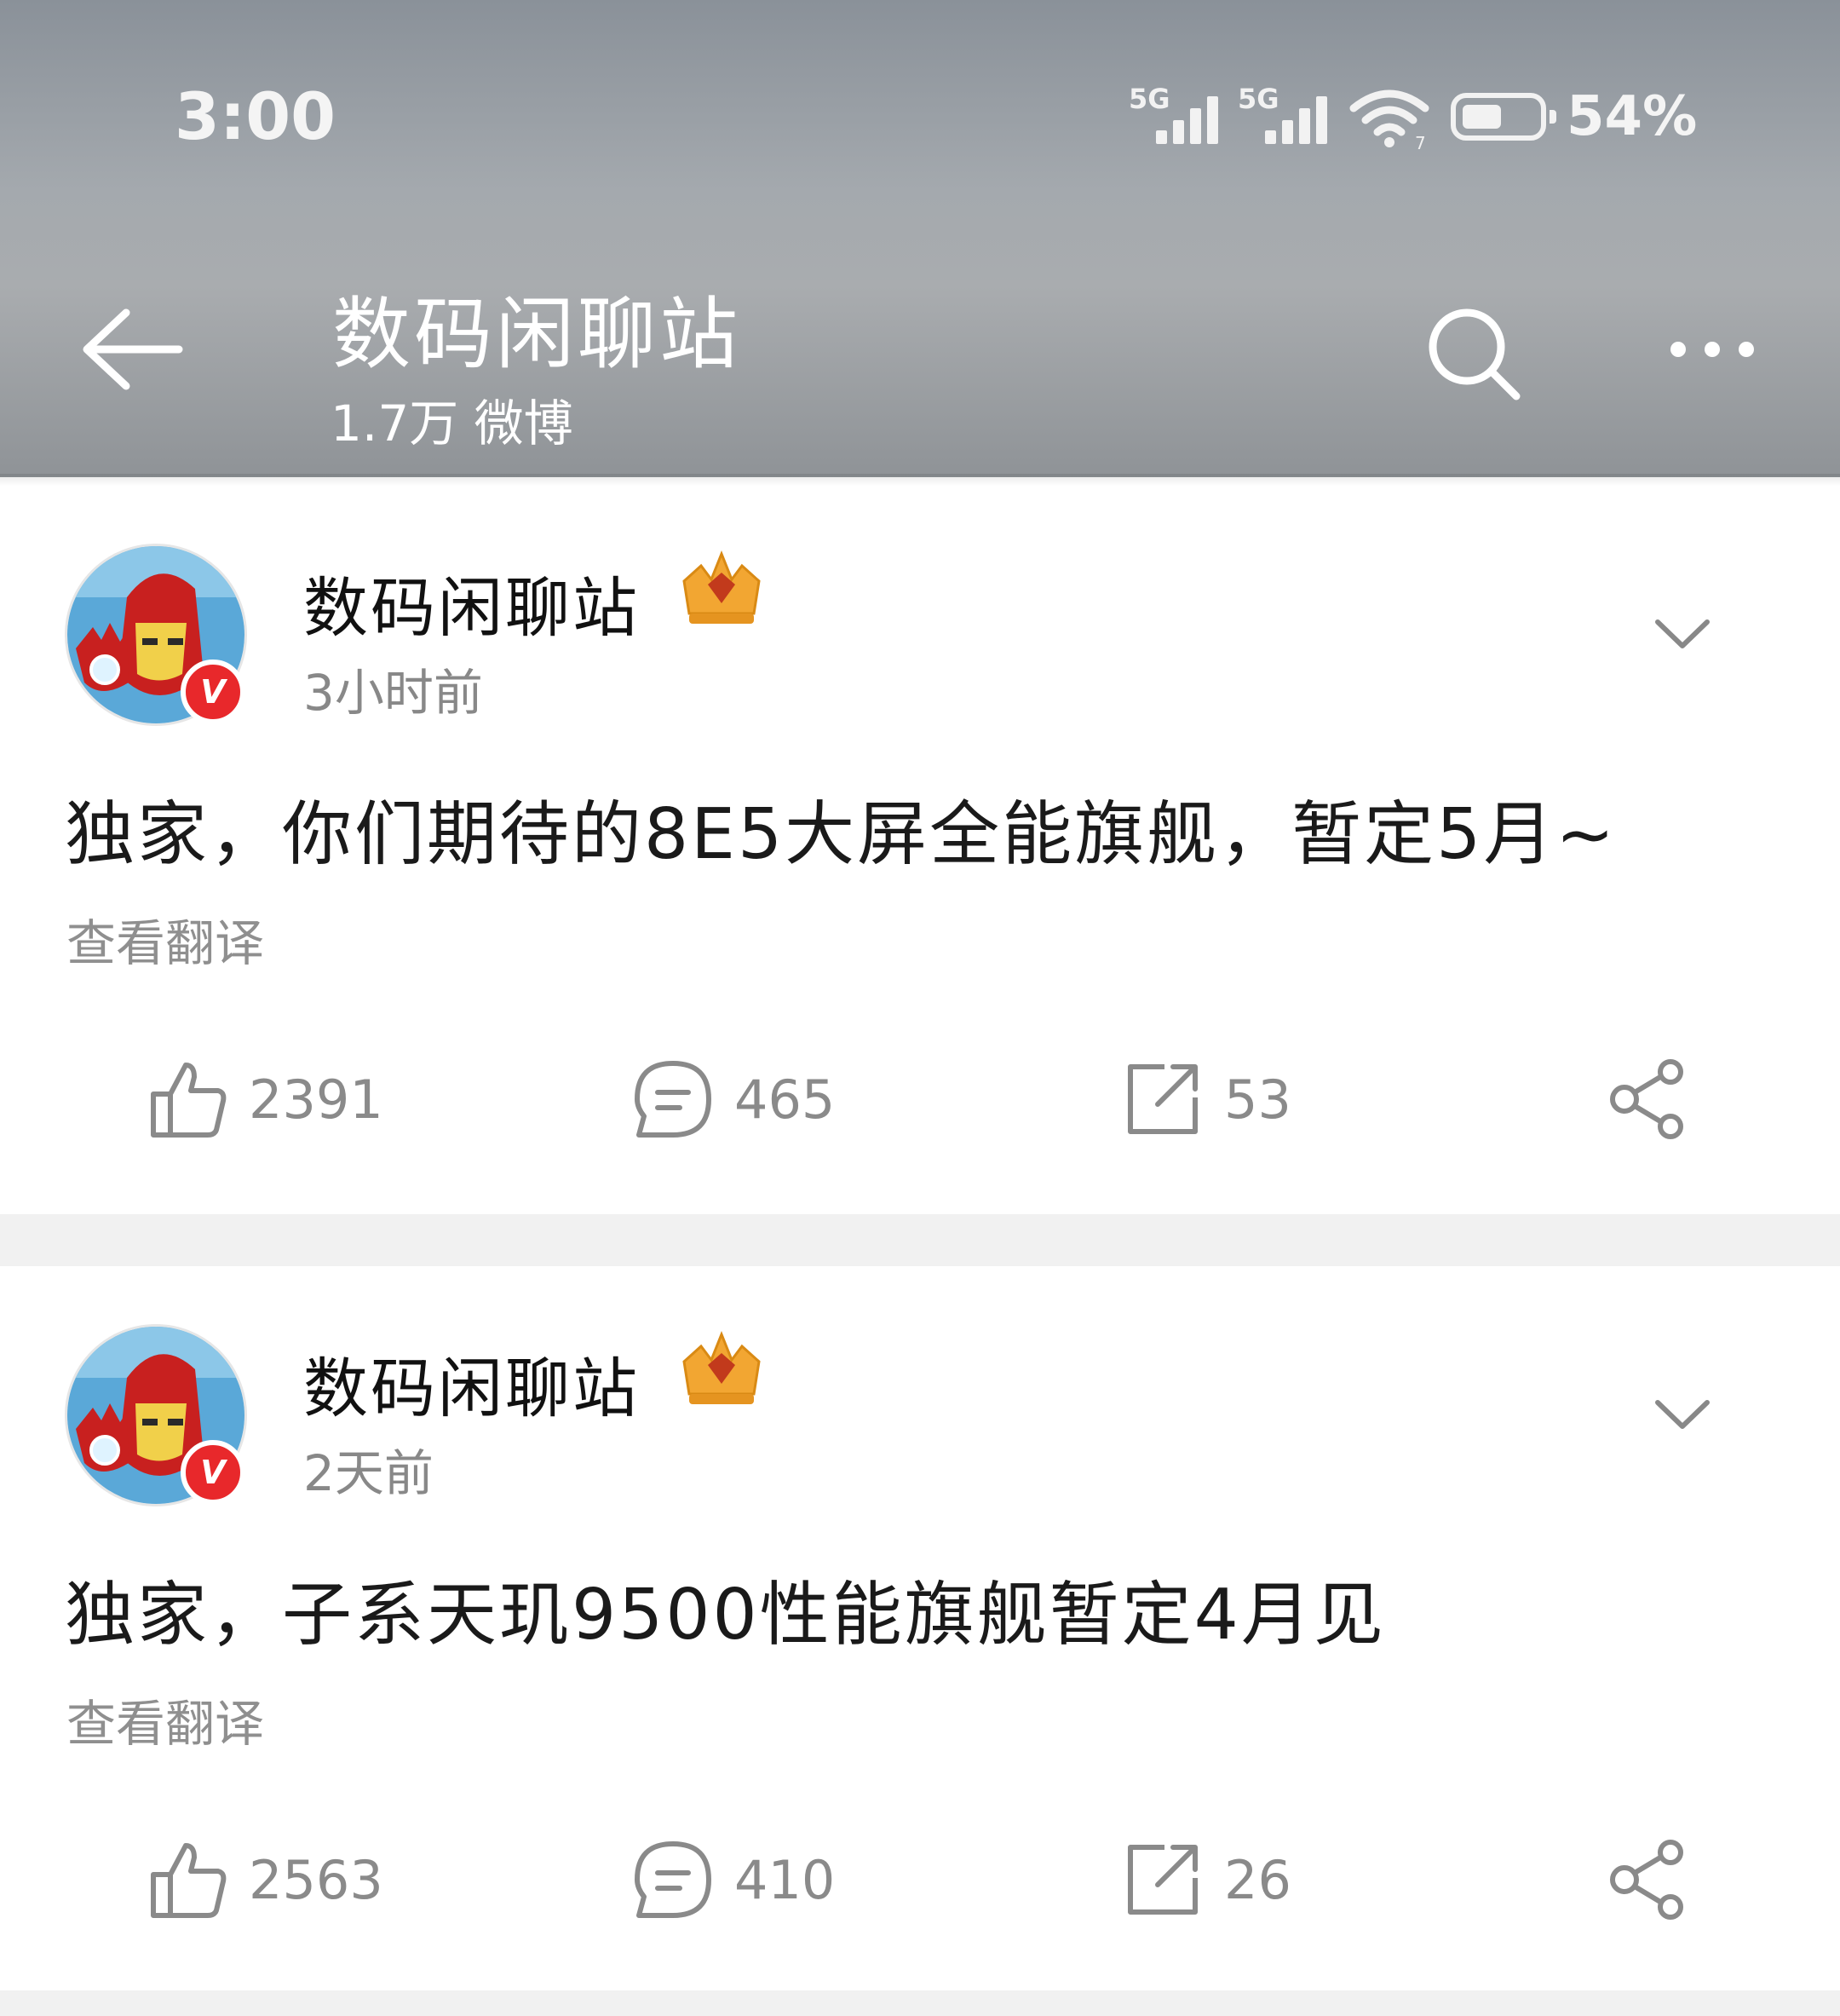 This screenshot has height=2016, width=1840. I want to click on comment-count: 465, so click(785, 1099).